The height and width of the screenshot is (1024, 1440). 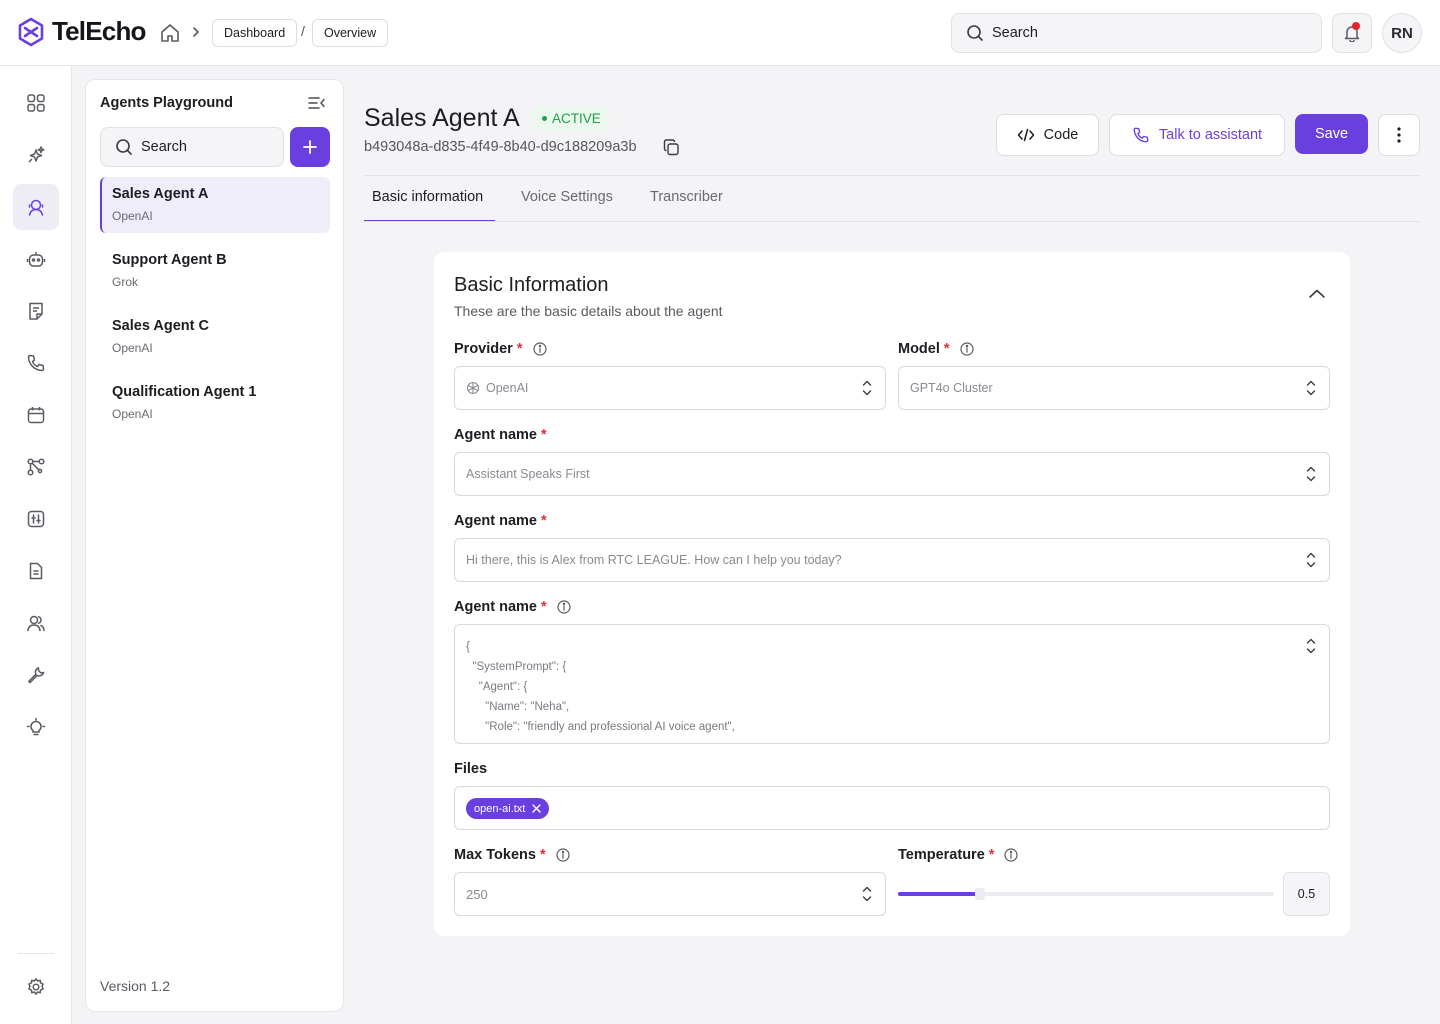 I want to click on phone-icon, so click(x=1141, y=135).